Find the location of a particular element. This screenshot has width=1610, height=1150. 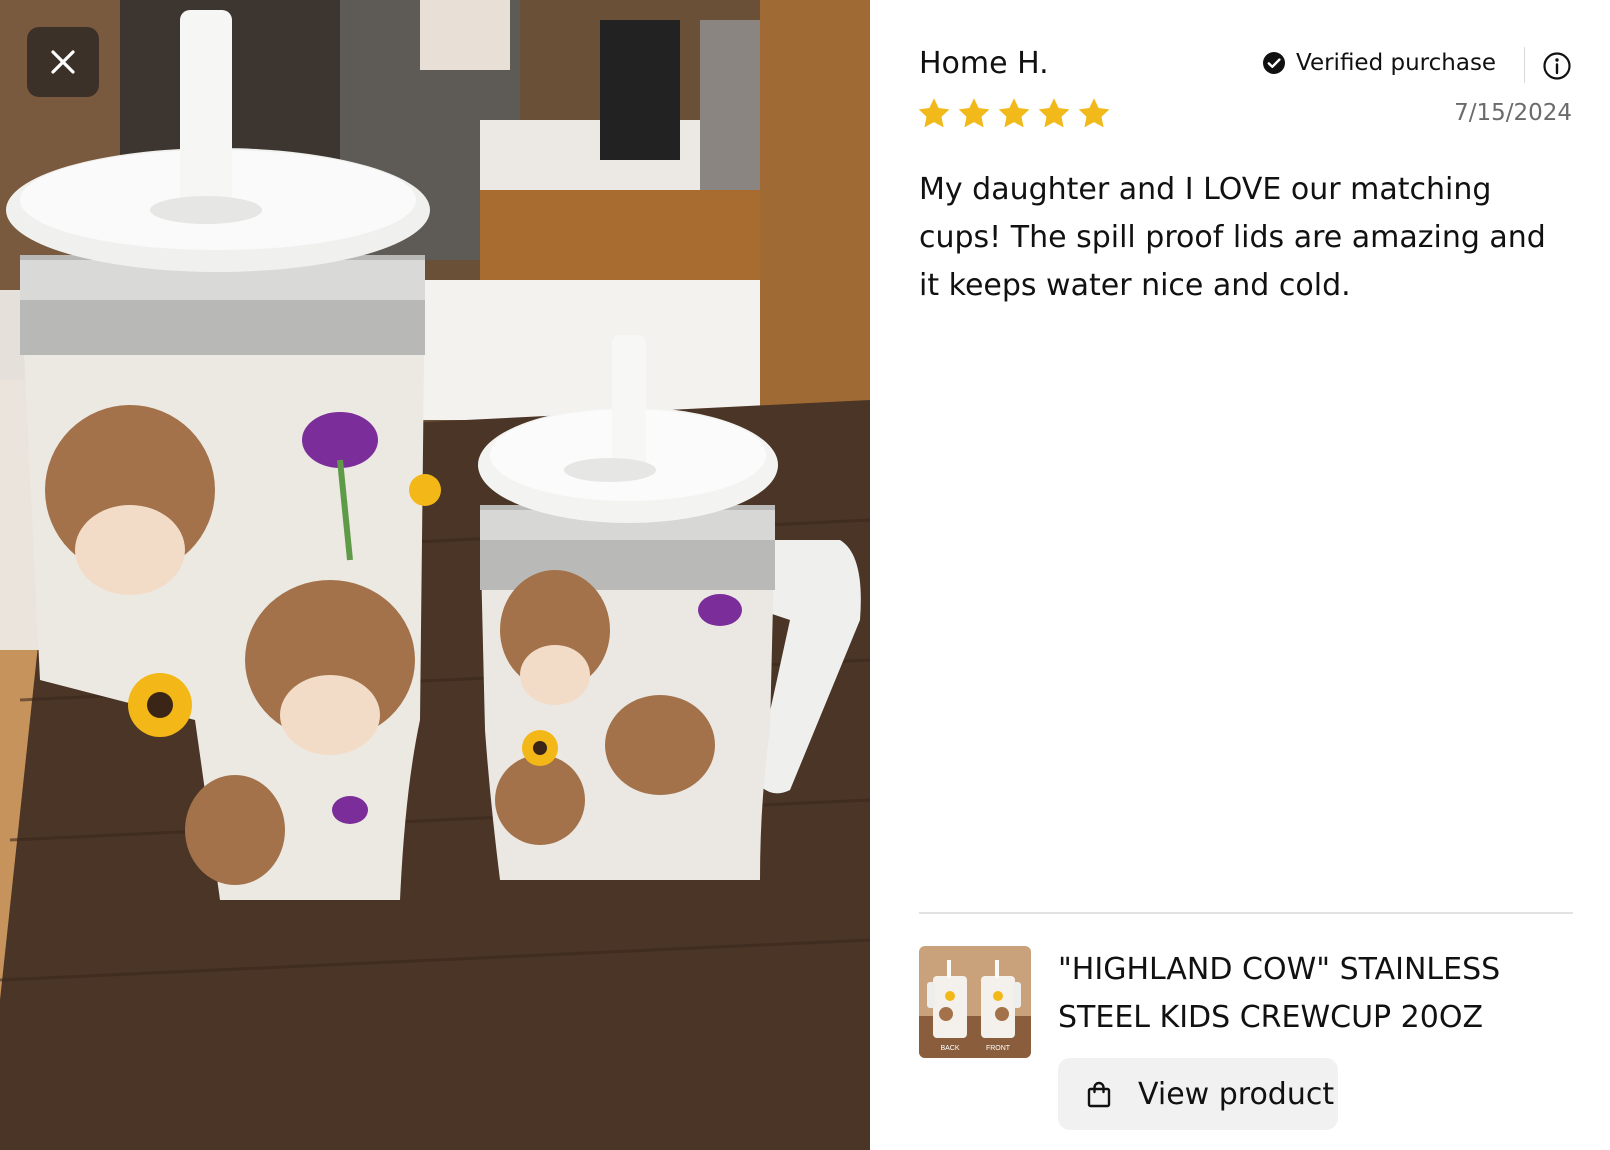

star-rating is located at coordinates (1014, 114).